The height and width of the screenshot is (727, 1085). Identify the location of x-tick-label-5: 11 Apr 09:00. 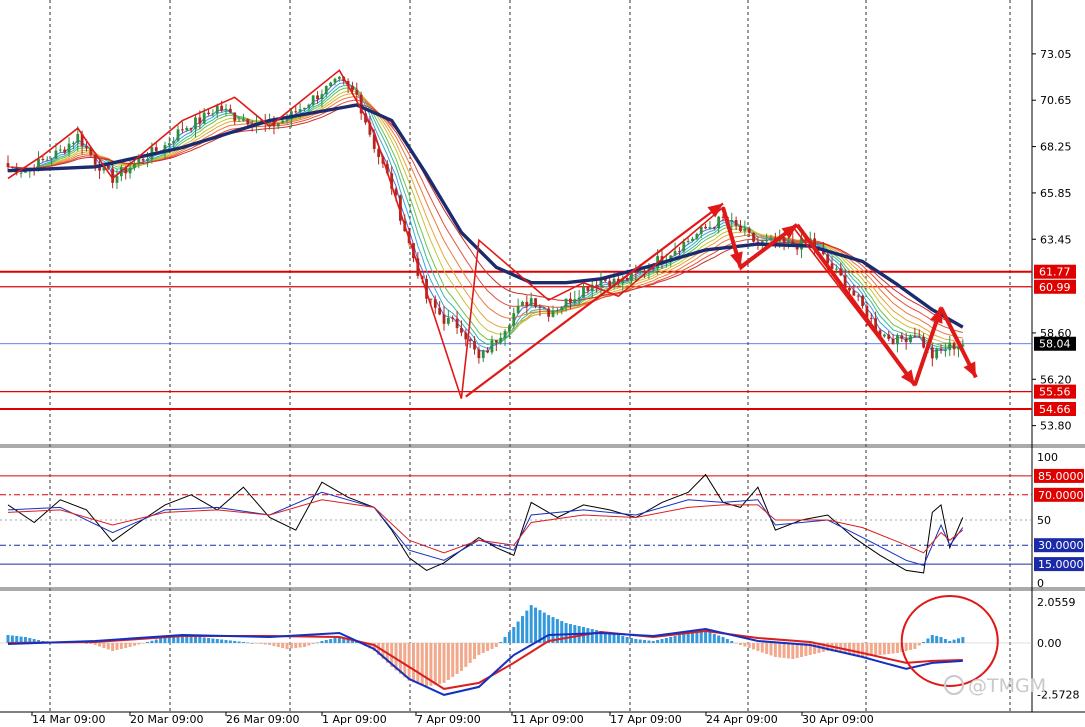
(548, 719).